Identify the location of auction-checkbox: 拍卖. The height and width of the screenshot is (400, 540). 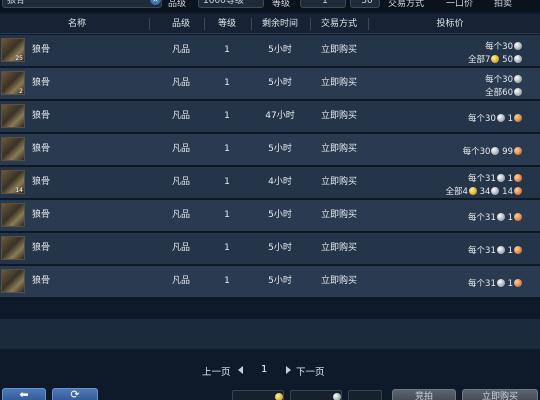
(503, 4).